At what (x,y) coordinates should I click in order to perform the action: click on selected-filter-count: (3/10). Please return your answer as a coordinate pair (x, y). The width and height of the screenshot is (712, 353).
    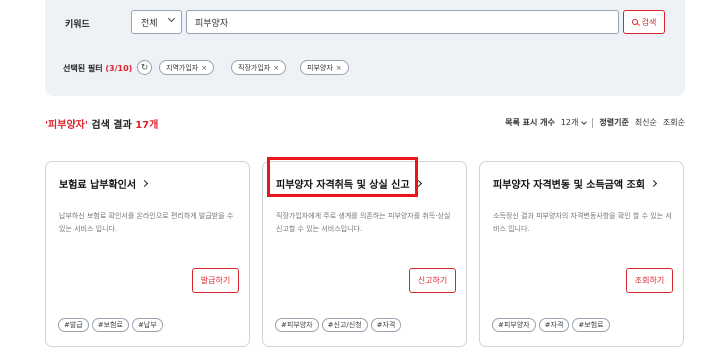
    Looking at the image, I should click on (119, 68).